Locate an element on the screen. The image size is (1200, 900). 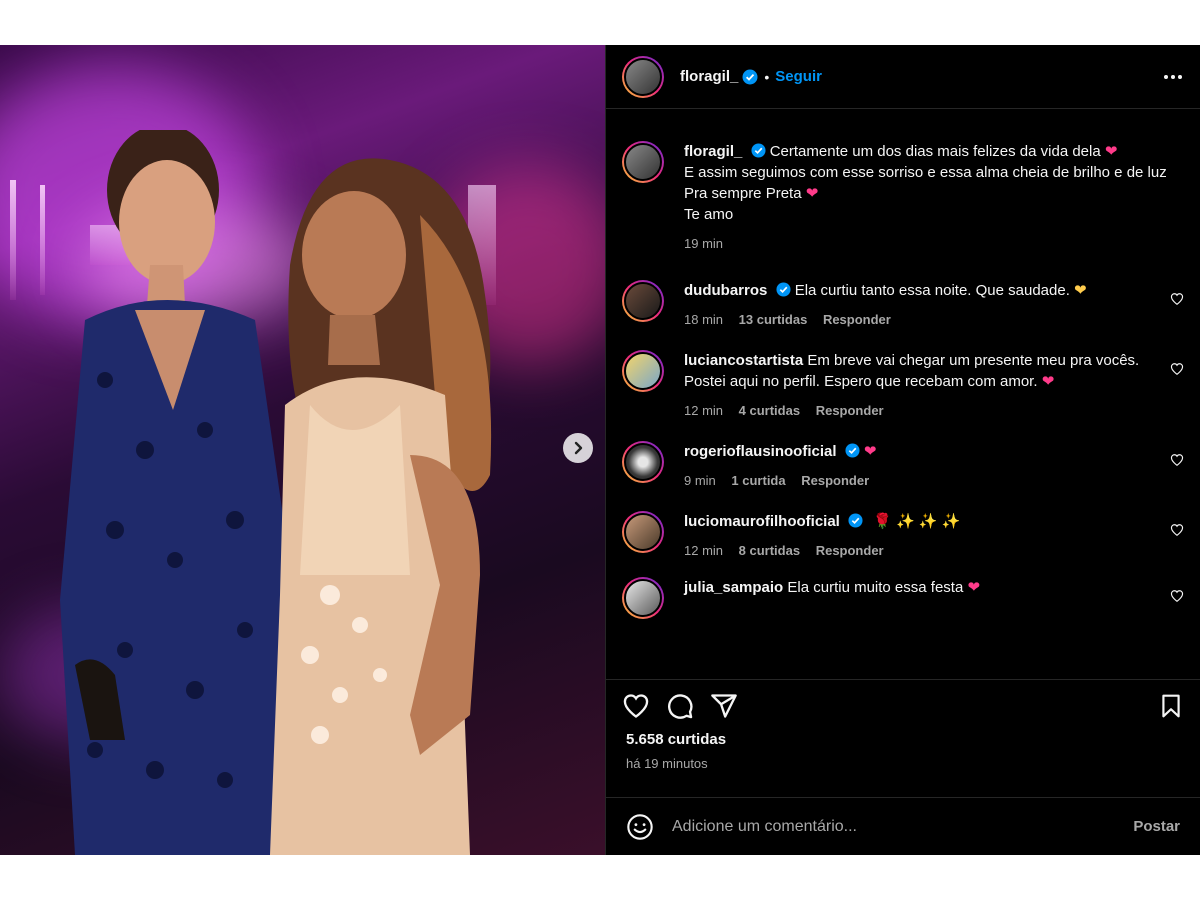
author-username: floragil_ is located at coordinates (709, 76).